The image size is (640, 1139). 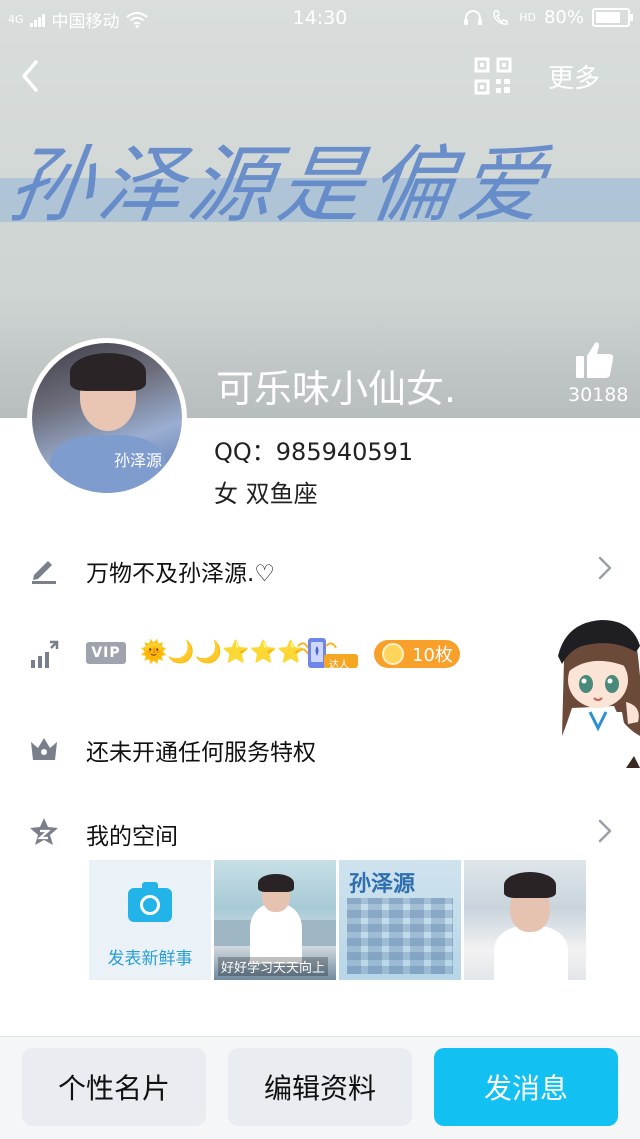 What do you see at coordinates (400, 936) in the screenshot?
I see `photo-grid` at bounding box center [400, 936].